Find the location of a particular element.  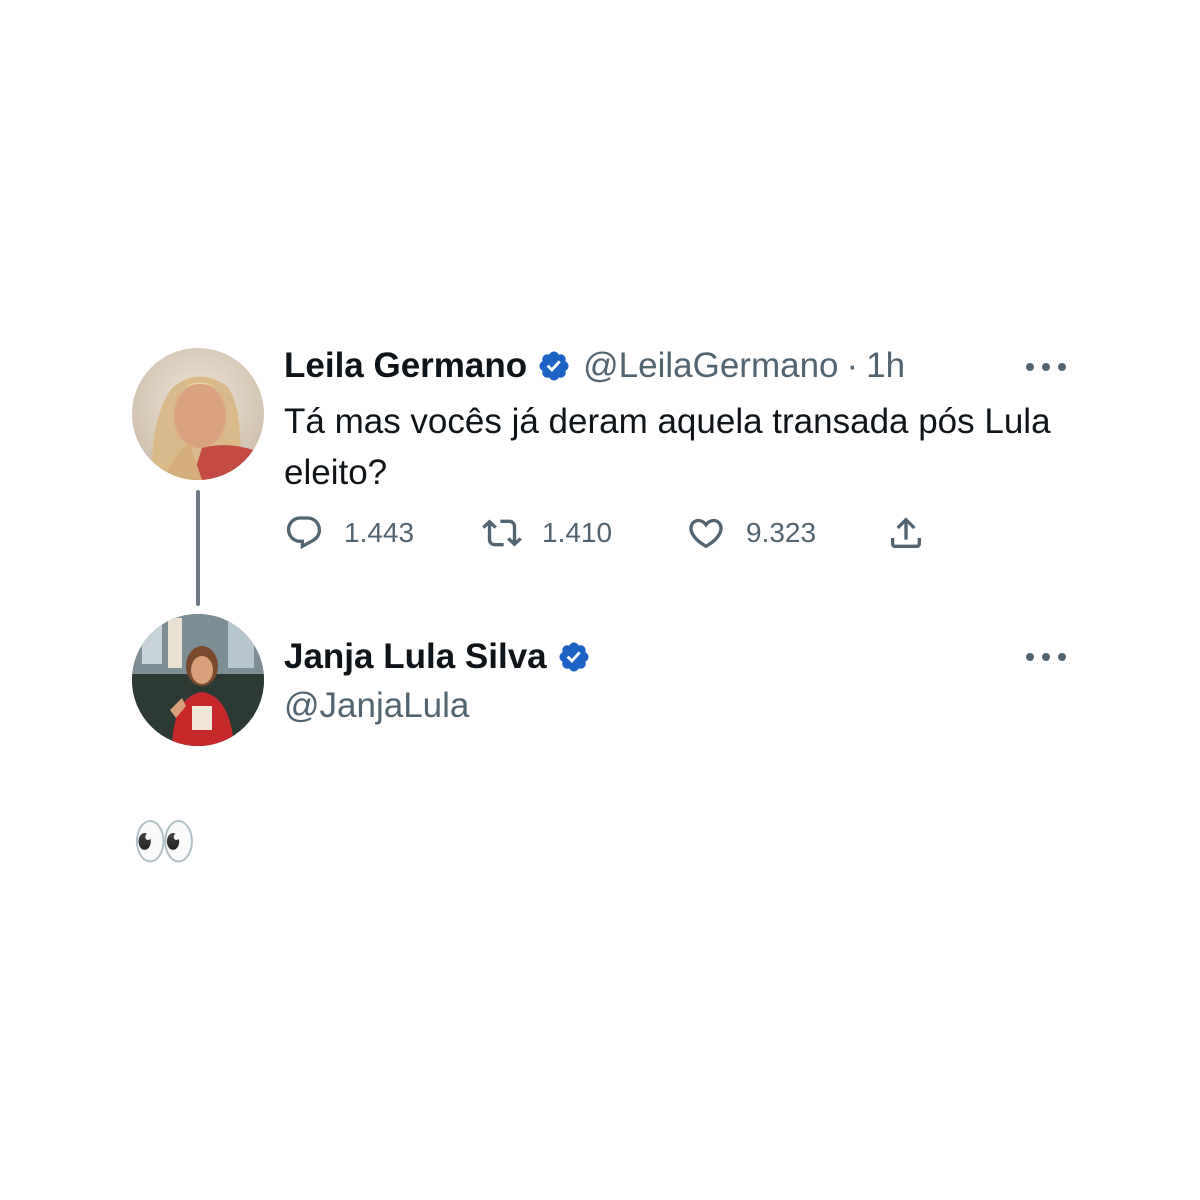

avatar-leila-germano is located at coordinates (198, 414).